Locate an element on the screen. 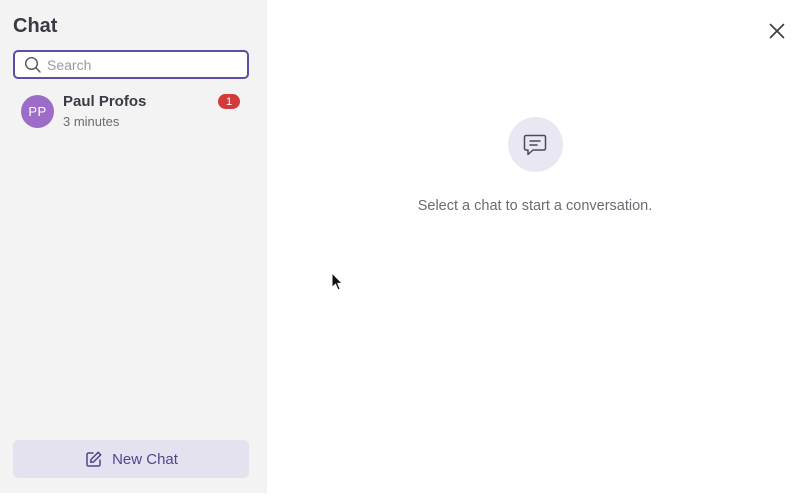 The width and height of the screenshot is (800, 497). new-chat-label: New Chat is located at coordinates (145, 459).